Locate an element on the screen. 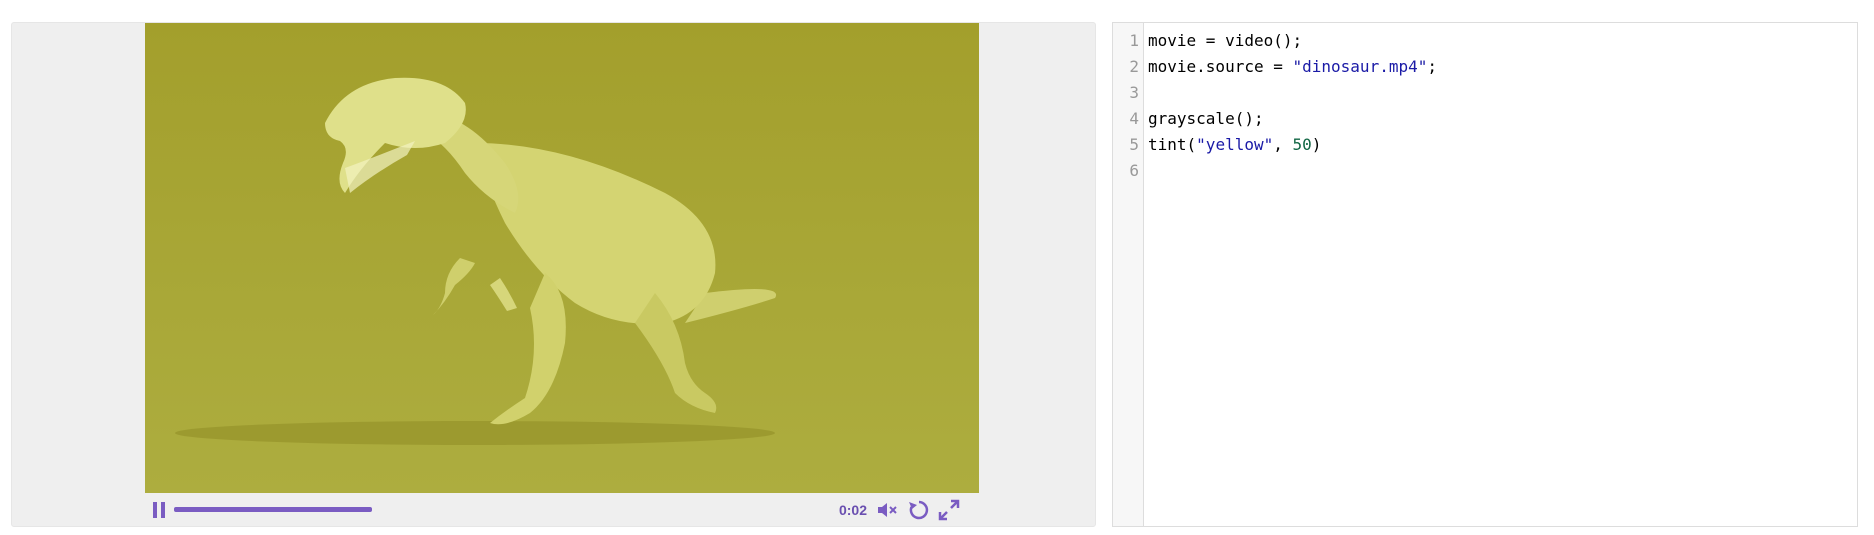  code-token: ) is located at coordinates (1316, 144).